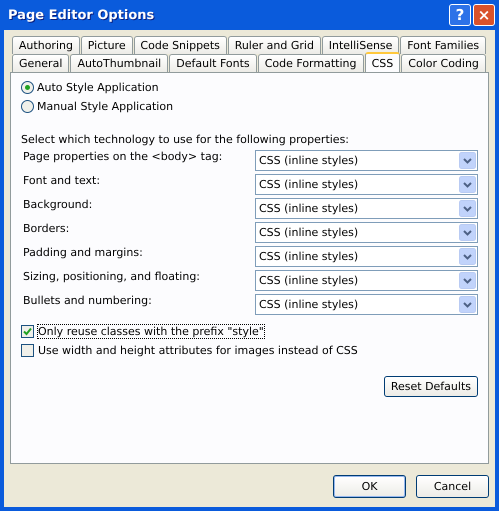 The width and height of the screenshot is (499, 511). Describe the element at coordinates (452, 486) in the screenshot. I see `dialog-button: Cancel` at that location.